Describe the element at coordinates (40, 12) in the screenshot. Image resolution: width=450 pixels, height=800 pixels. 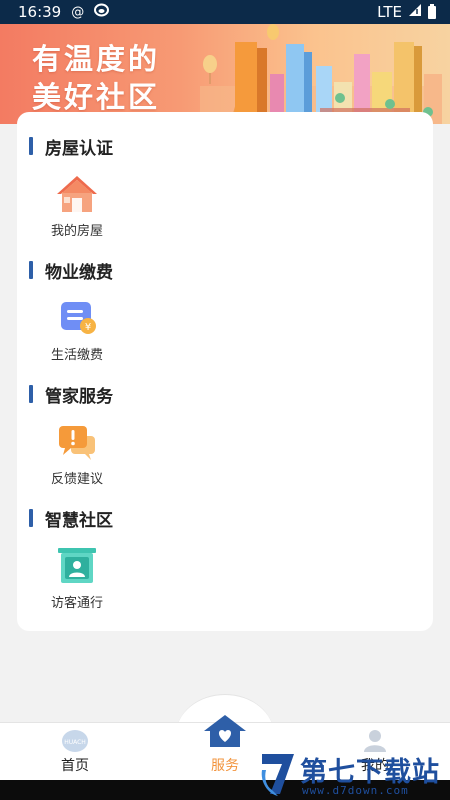
I see `status-time: 16:39` at that location.